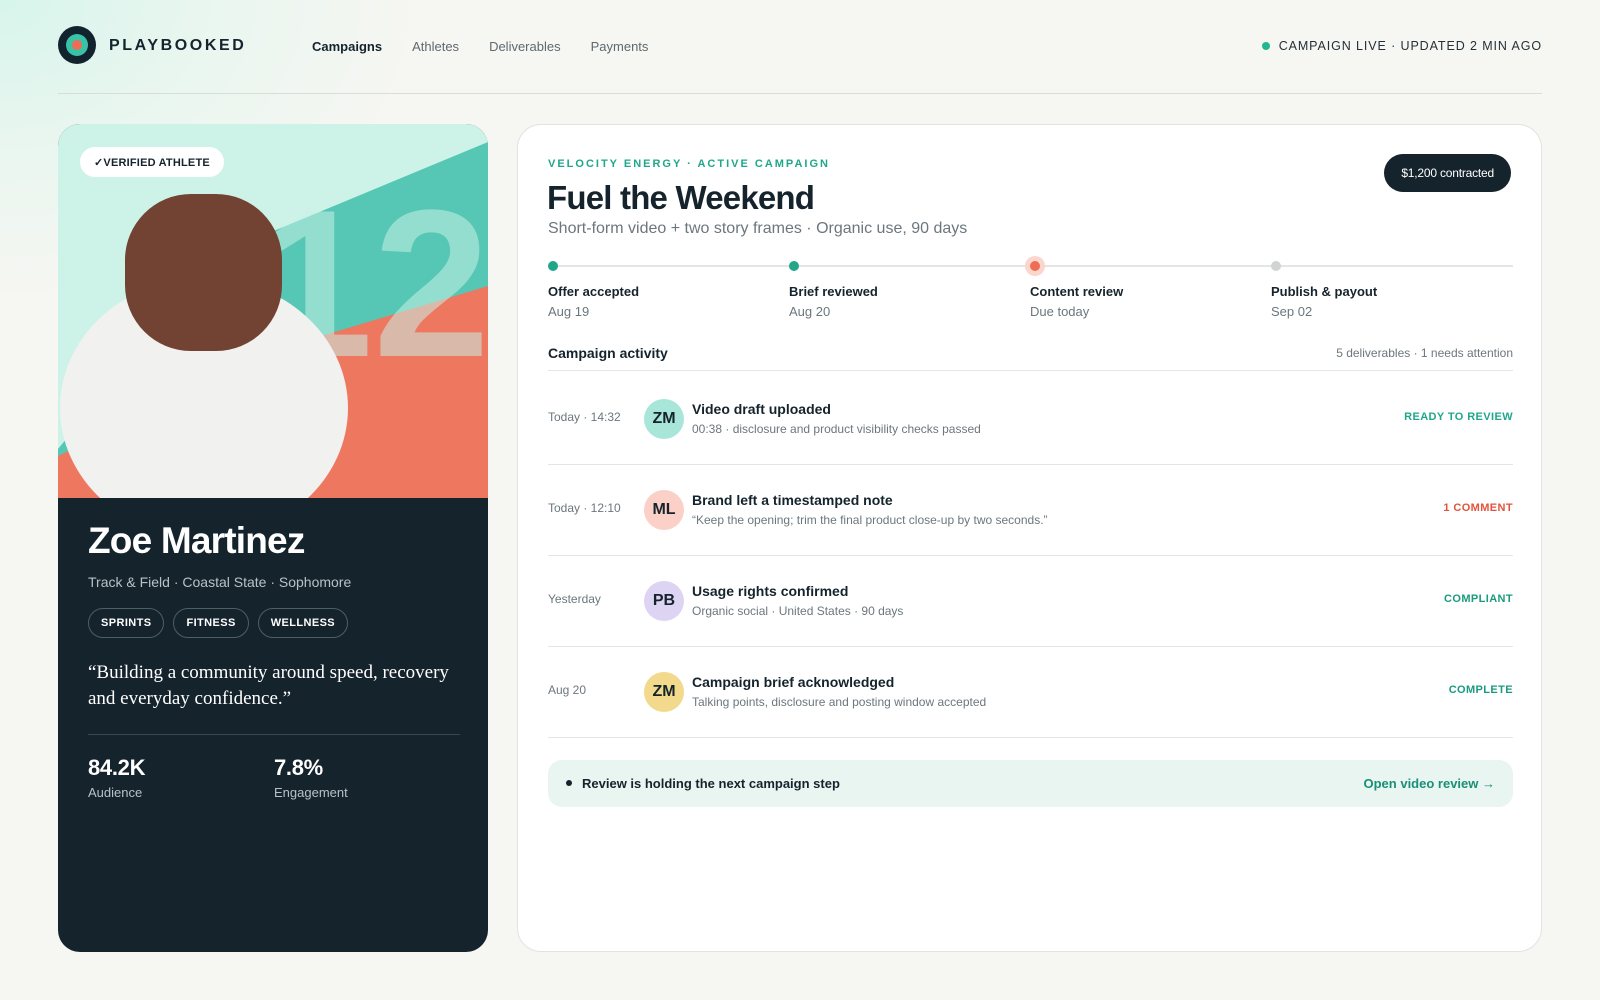 This screenshot has width=1600, height=1000. Describe the element at coordinates (761, 409) in the screenshot. I see `activity-title: Video draft uploaded` at that location.